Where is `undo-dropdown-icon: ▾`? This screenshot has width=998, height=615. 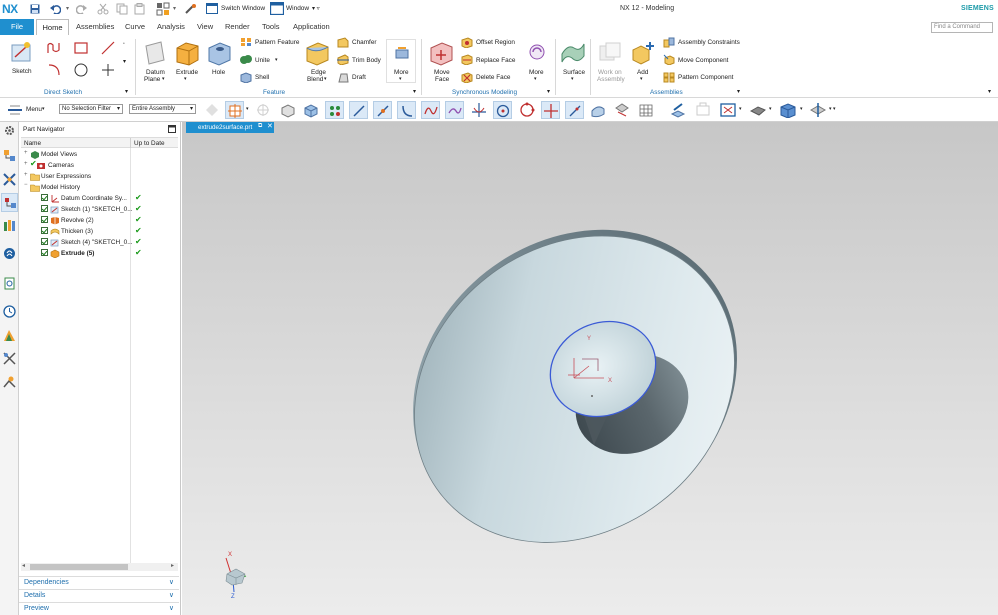 undo-dropdown-icon: ▾ is located at coordinates (67, 8).